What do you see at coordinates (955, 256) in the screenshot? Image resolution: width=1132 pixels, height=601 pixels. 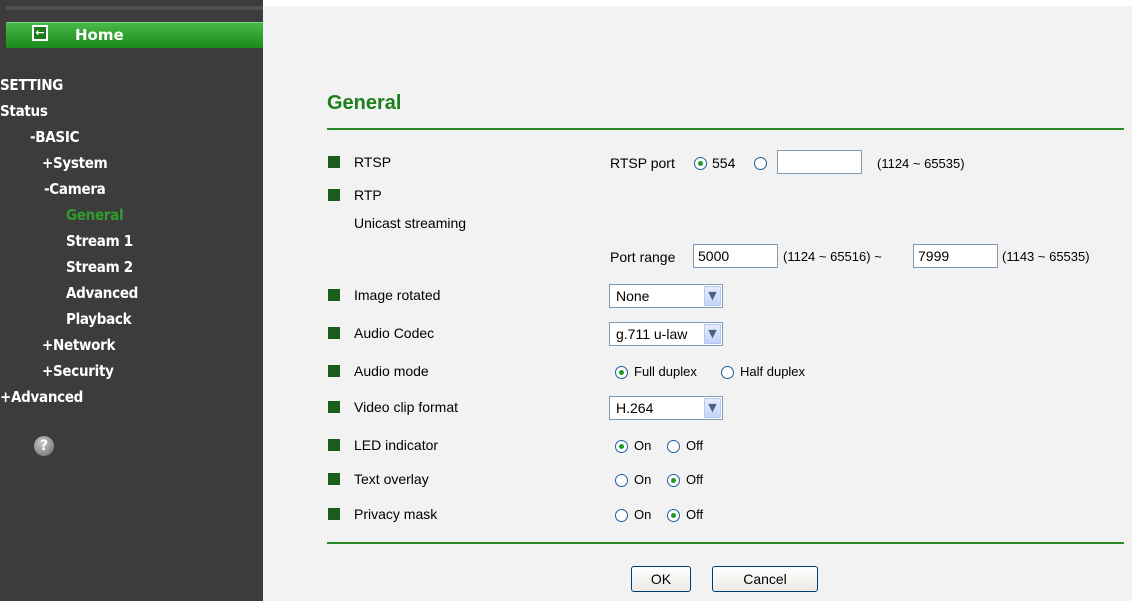 I see `port-range-end-input: 7999` at bounding box center [955, 256].